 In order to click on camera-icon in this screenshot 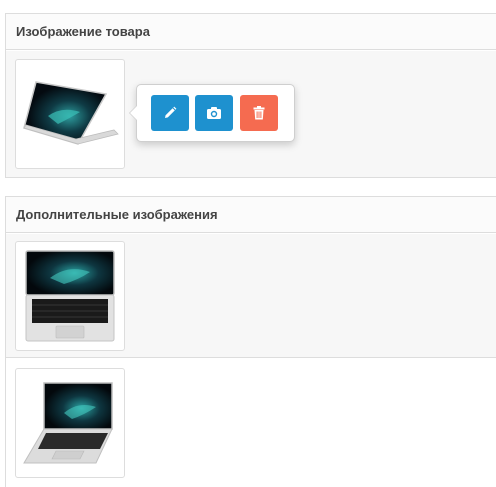, I will do `click(214, 113)`.